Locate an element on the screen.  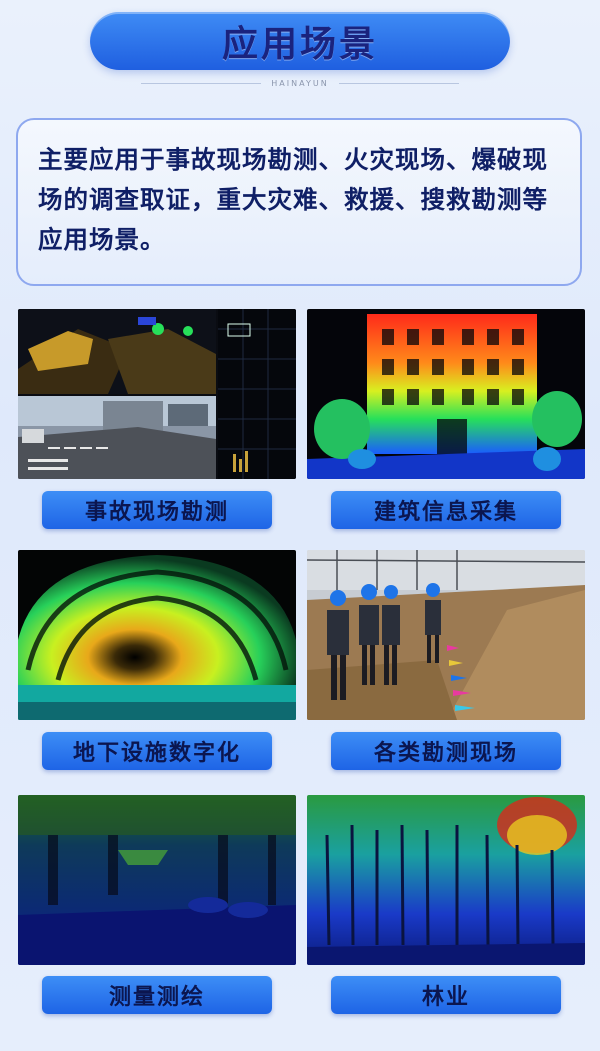
scene-label-pill: 地下设施数字化 is located at coordinates (157, 751).